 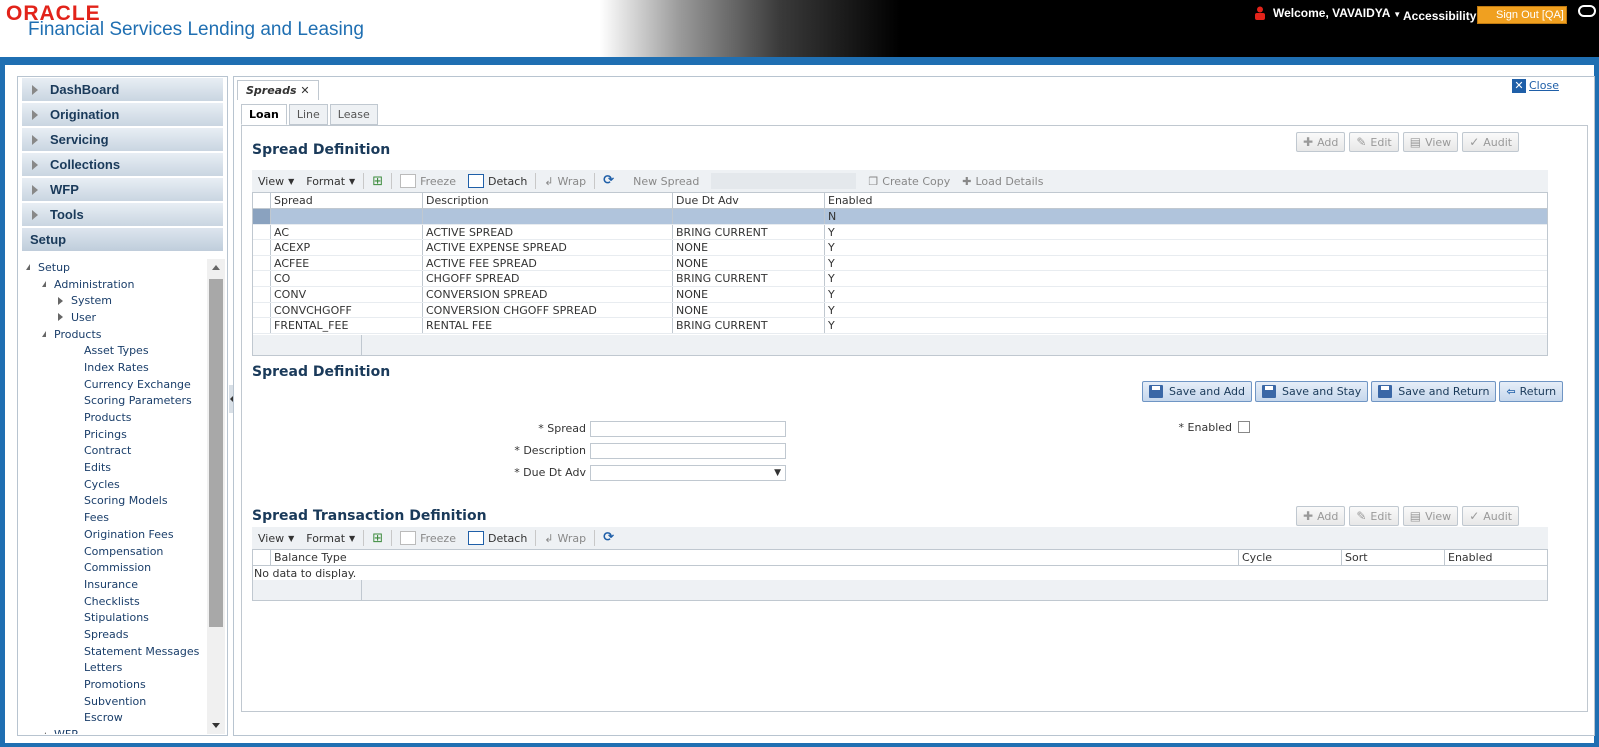 I want to click on col-balance-type: Balance Type, so click(x=754, y=557).